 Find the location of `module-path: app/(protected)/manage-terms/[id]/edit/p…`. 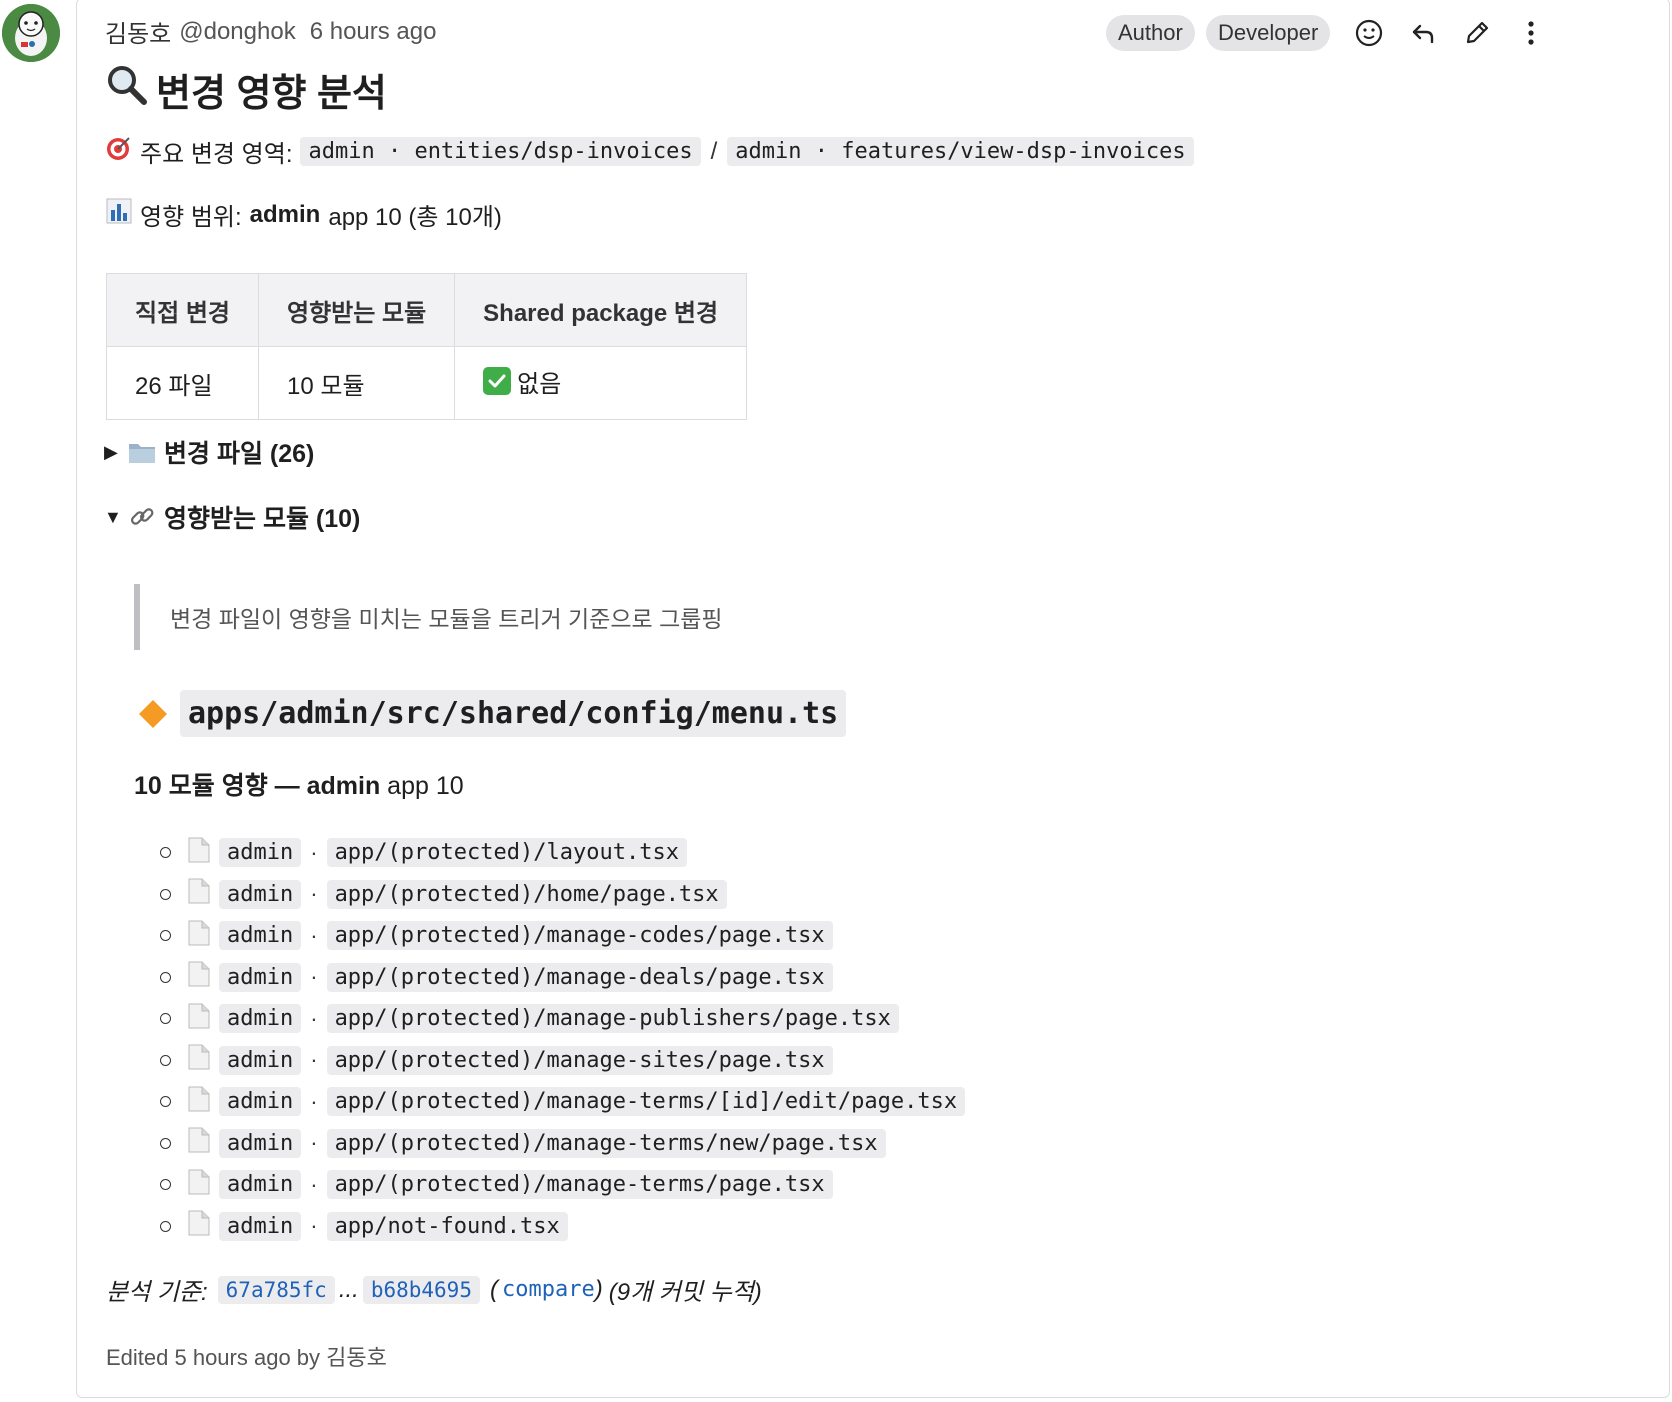

module-path: app/(protected)/manage-terms/[id]/edit/p… is located at coordinates (646, 1102).